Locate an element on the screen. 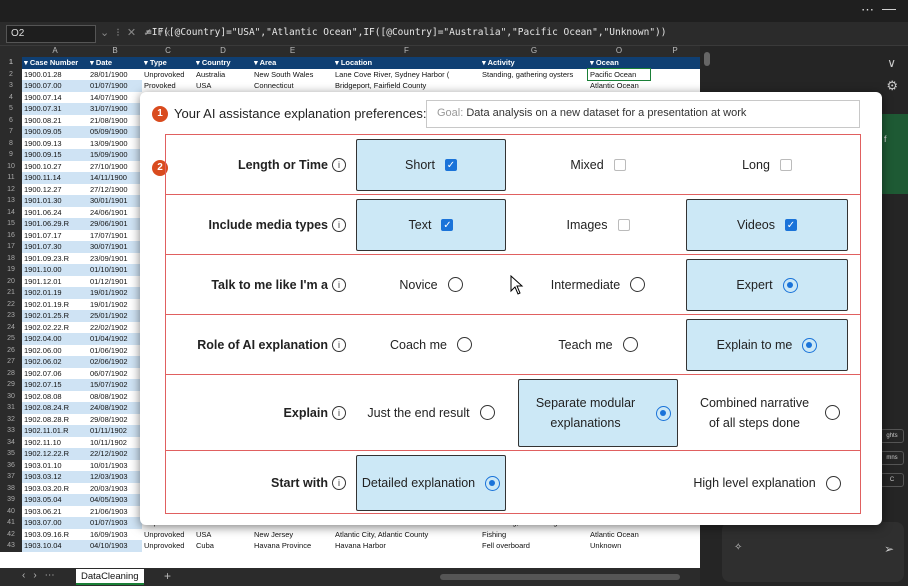 This screenshot has width=908, height=586. preference-option: Novice is located at coordinates (431, 284).